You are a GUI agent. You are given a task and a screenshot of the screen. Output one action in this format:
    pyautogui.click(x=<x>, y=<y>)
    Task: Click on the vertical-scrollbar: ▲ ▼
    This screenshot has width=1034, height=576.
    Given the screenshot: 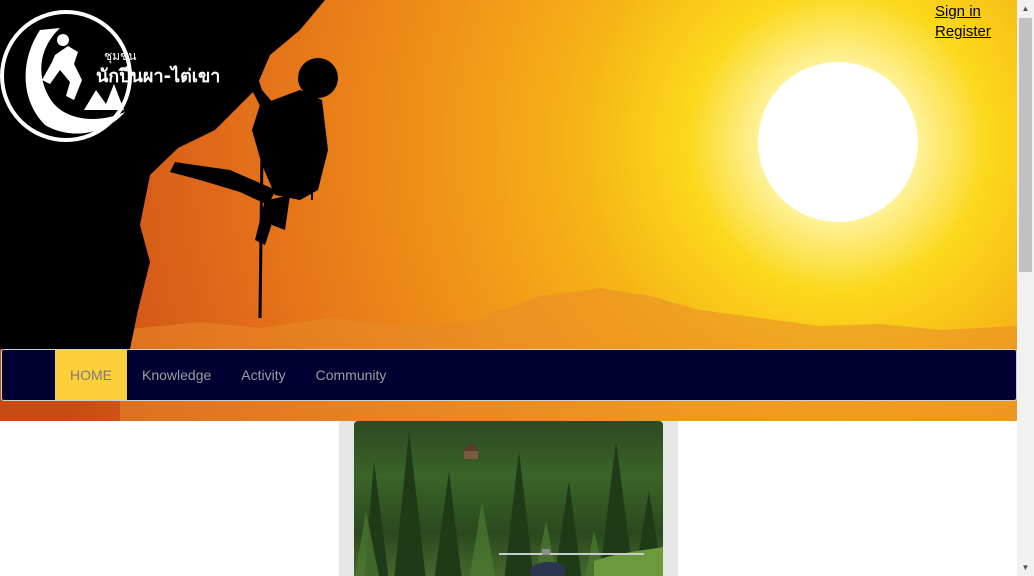 What is the action you would take?
    pyautogui.click(x=1025, y=288)
    